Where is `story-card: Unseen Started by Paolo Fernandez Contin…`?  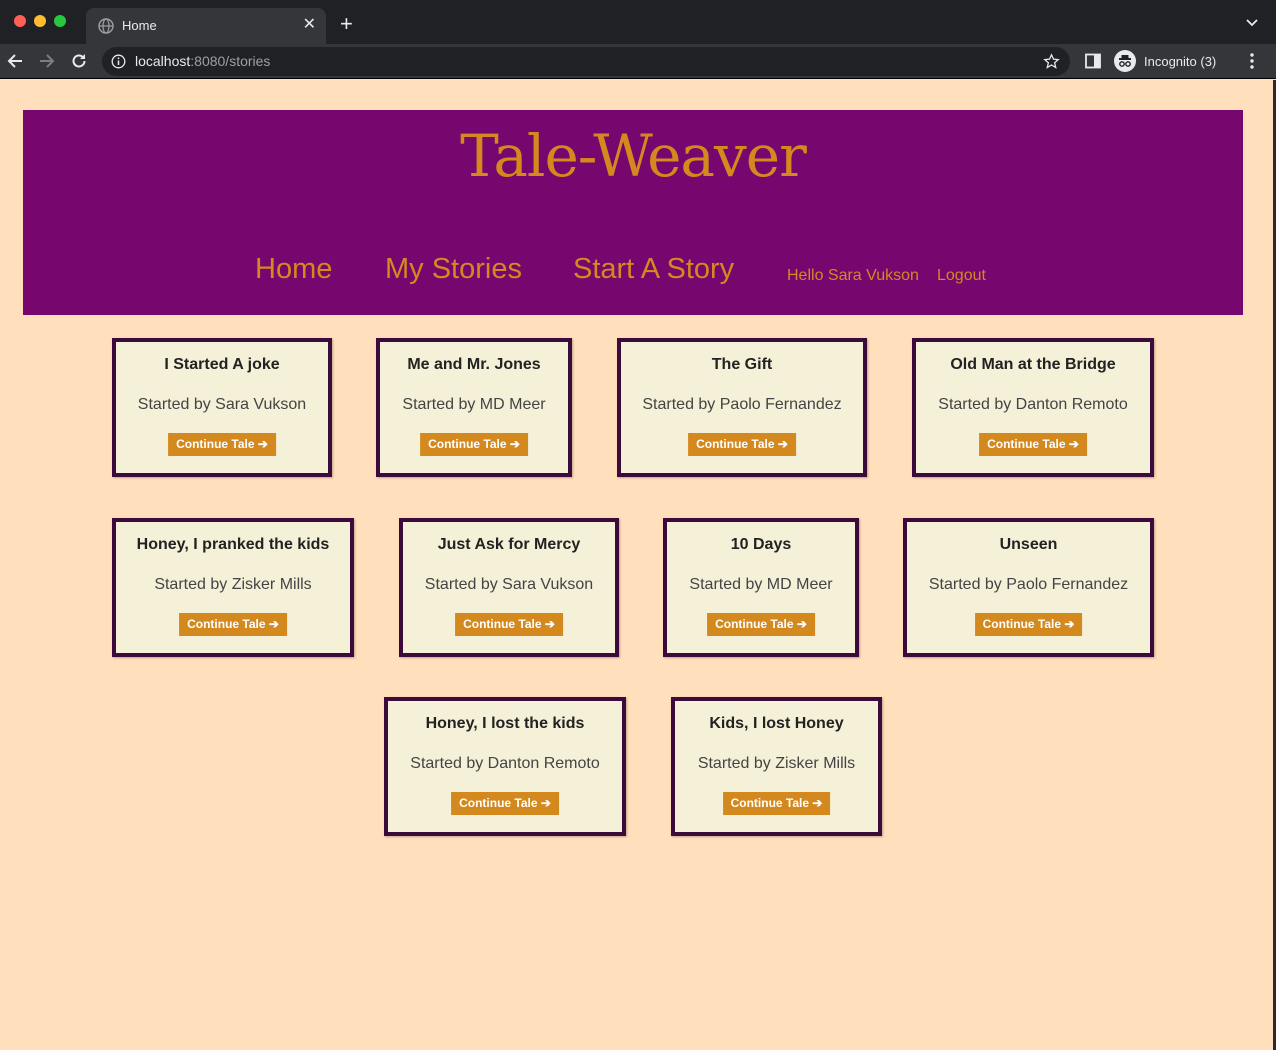 story-card: Unseen Started by Paolo Fernandez Contin… is located at coordinates (1028, 587).